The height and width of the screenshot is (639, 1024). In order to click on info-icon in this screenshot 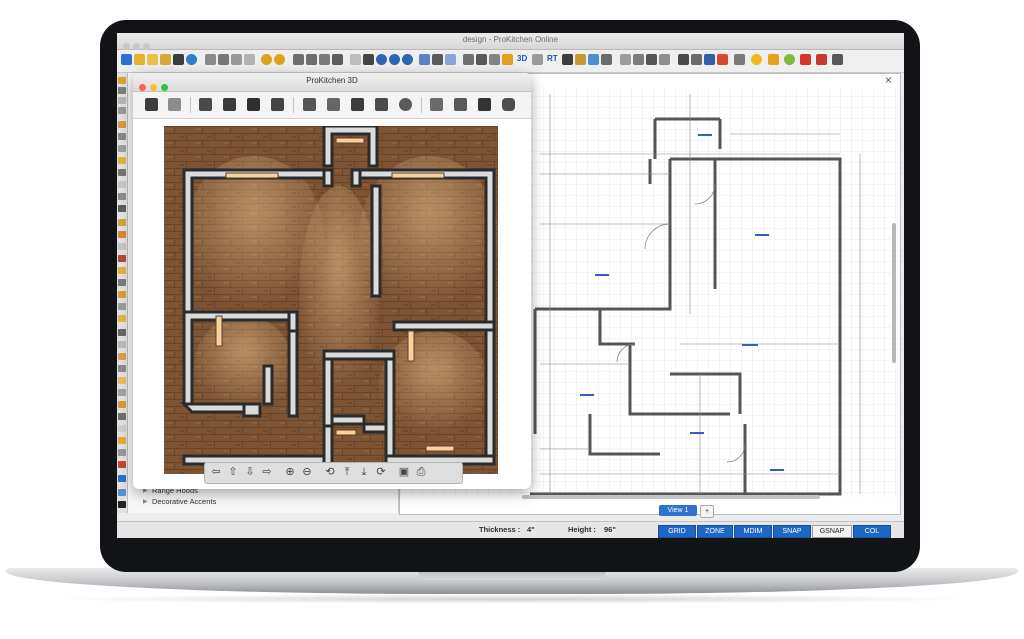, I will do `click(709, 59)`.